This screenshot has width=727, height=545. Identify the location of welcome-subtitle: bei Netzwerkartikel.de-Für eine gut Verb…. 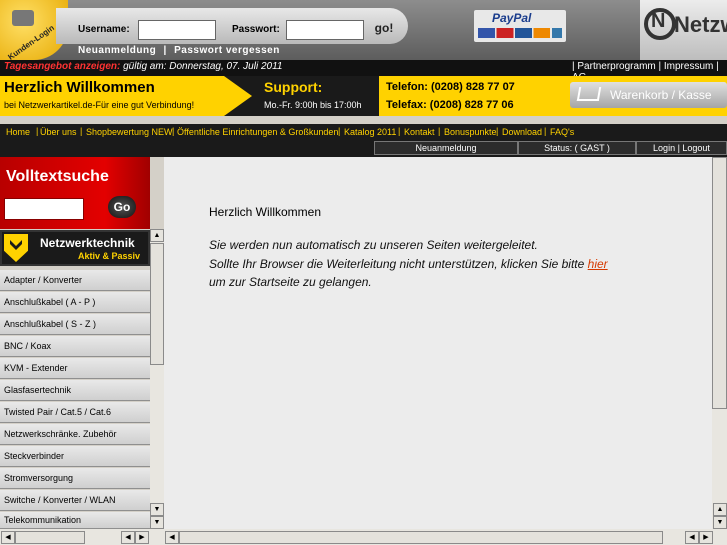
(99, 105).